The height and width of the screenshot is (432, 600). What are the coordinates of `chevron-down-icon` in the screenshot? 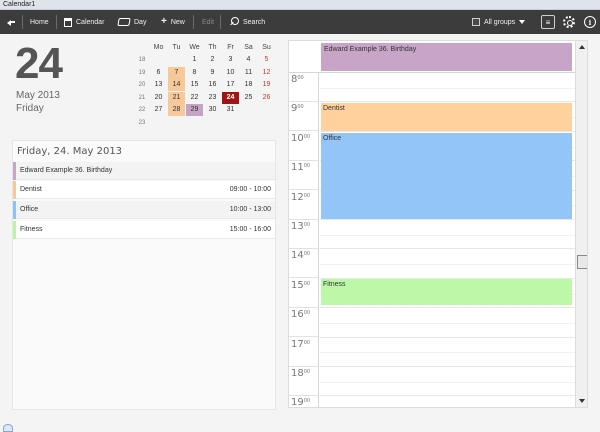 It's located at (522, 22).